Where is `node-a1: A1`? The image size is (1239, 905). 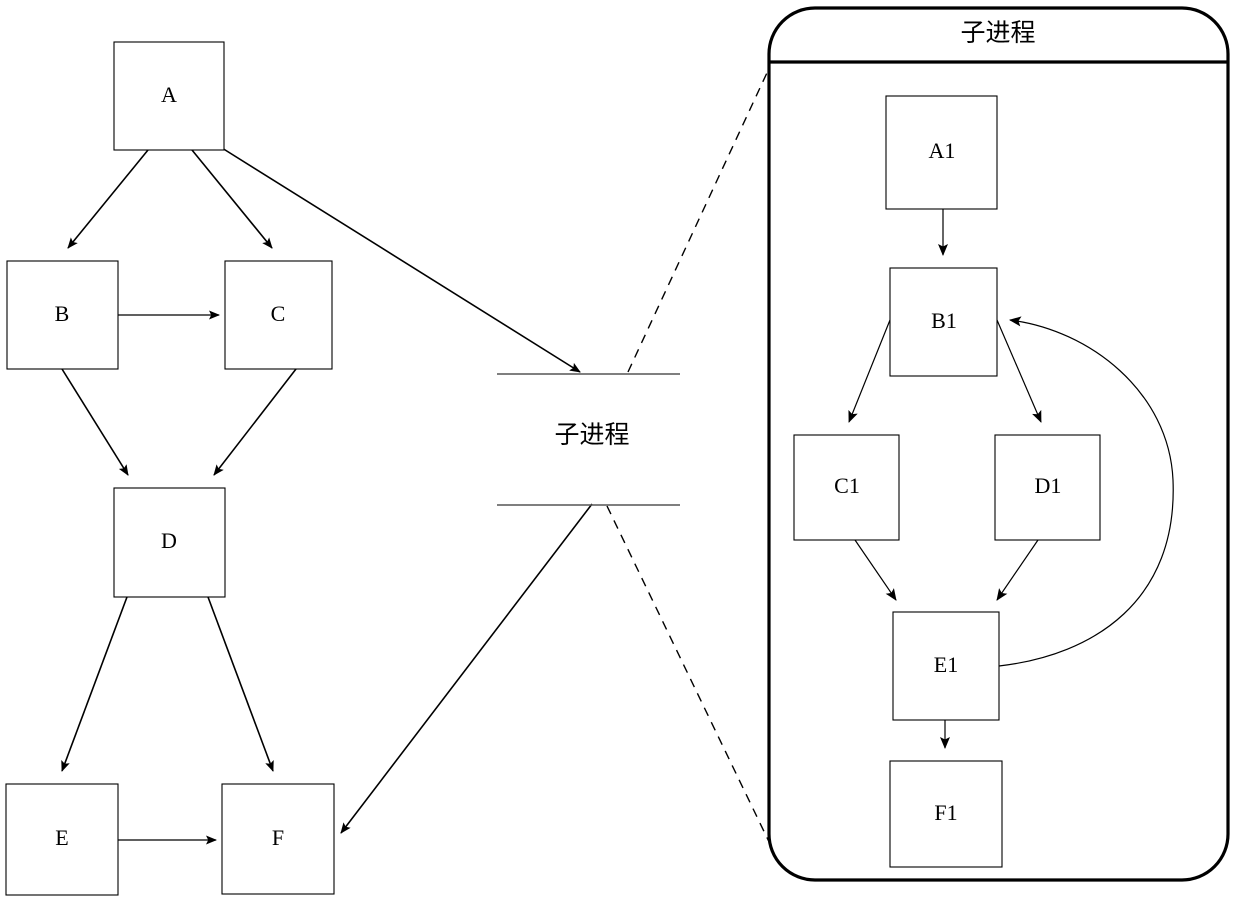 node-a1: A1 is located at coordinates (941, 152).